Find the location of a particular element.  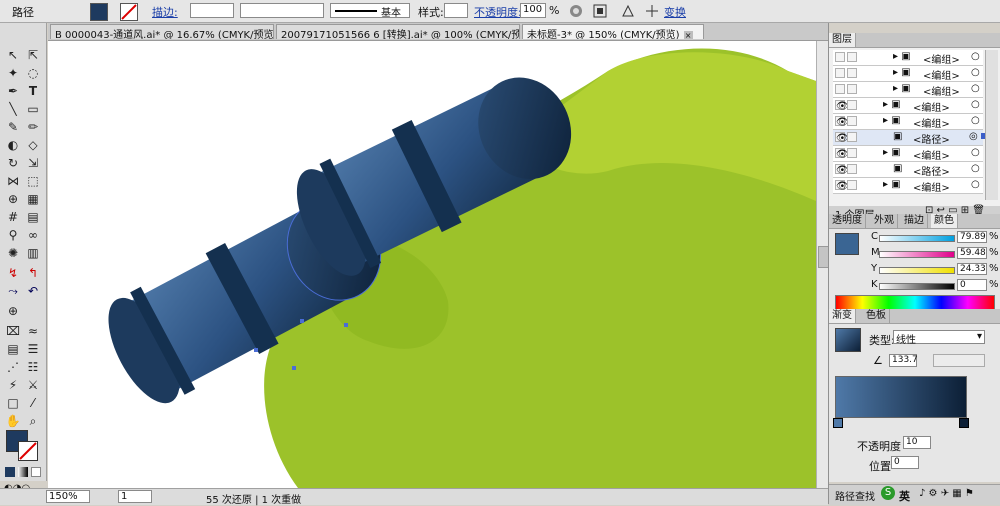

warp-tool-icon: ≈ is located at coordinates (33, 331).